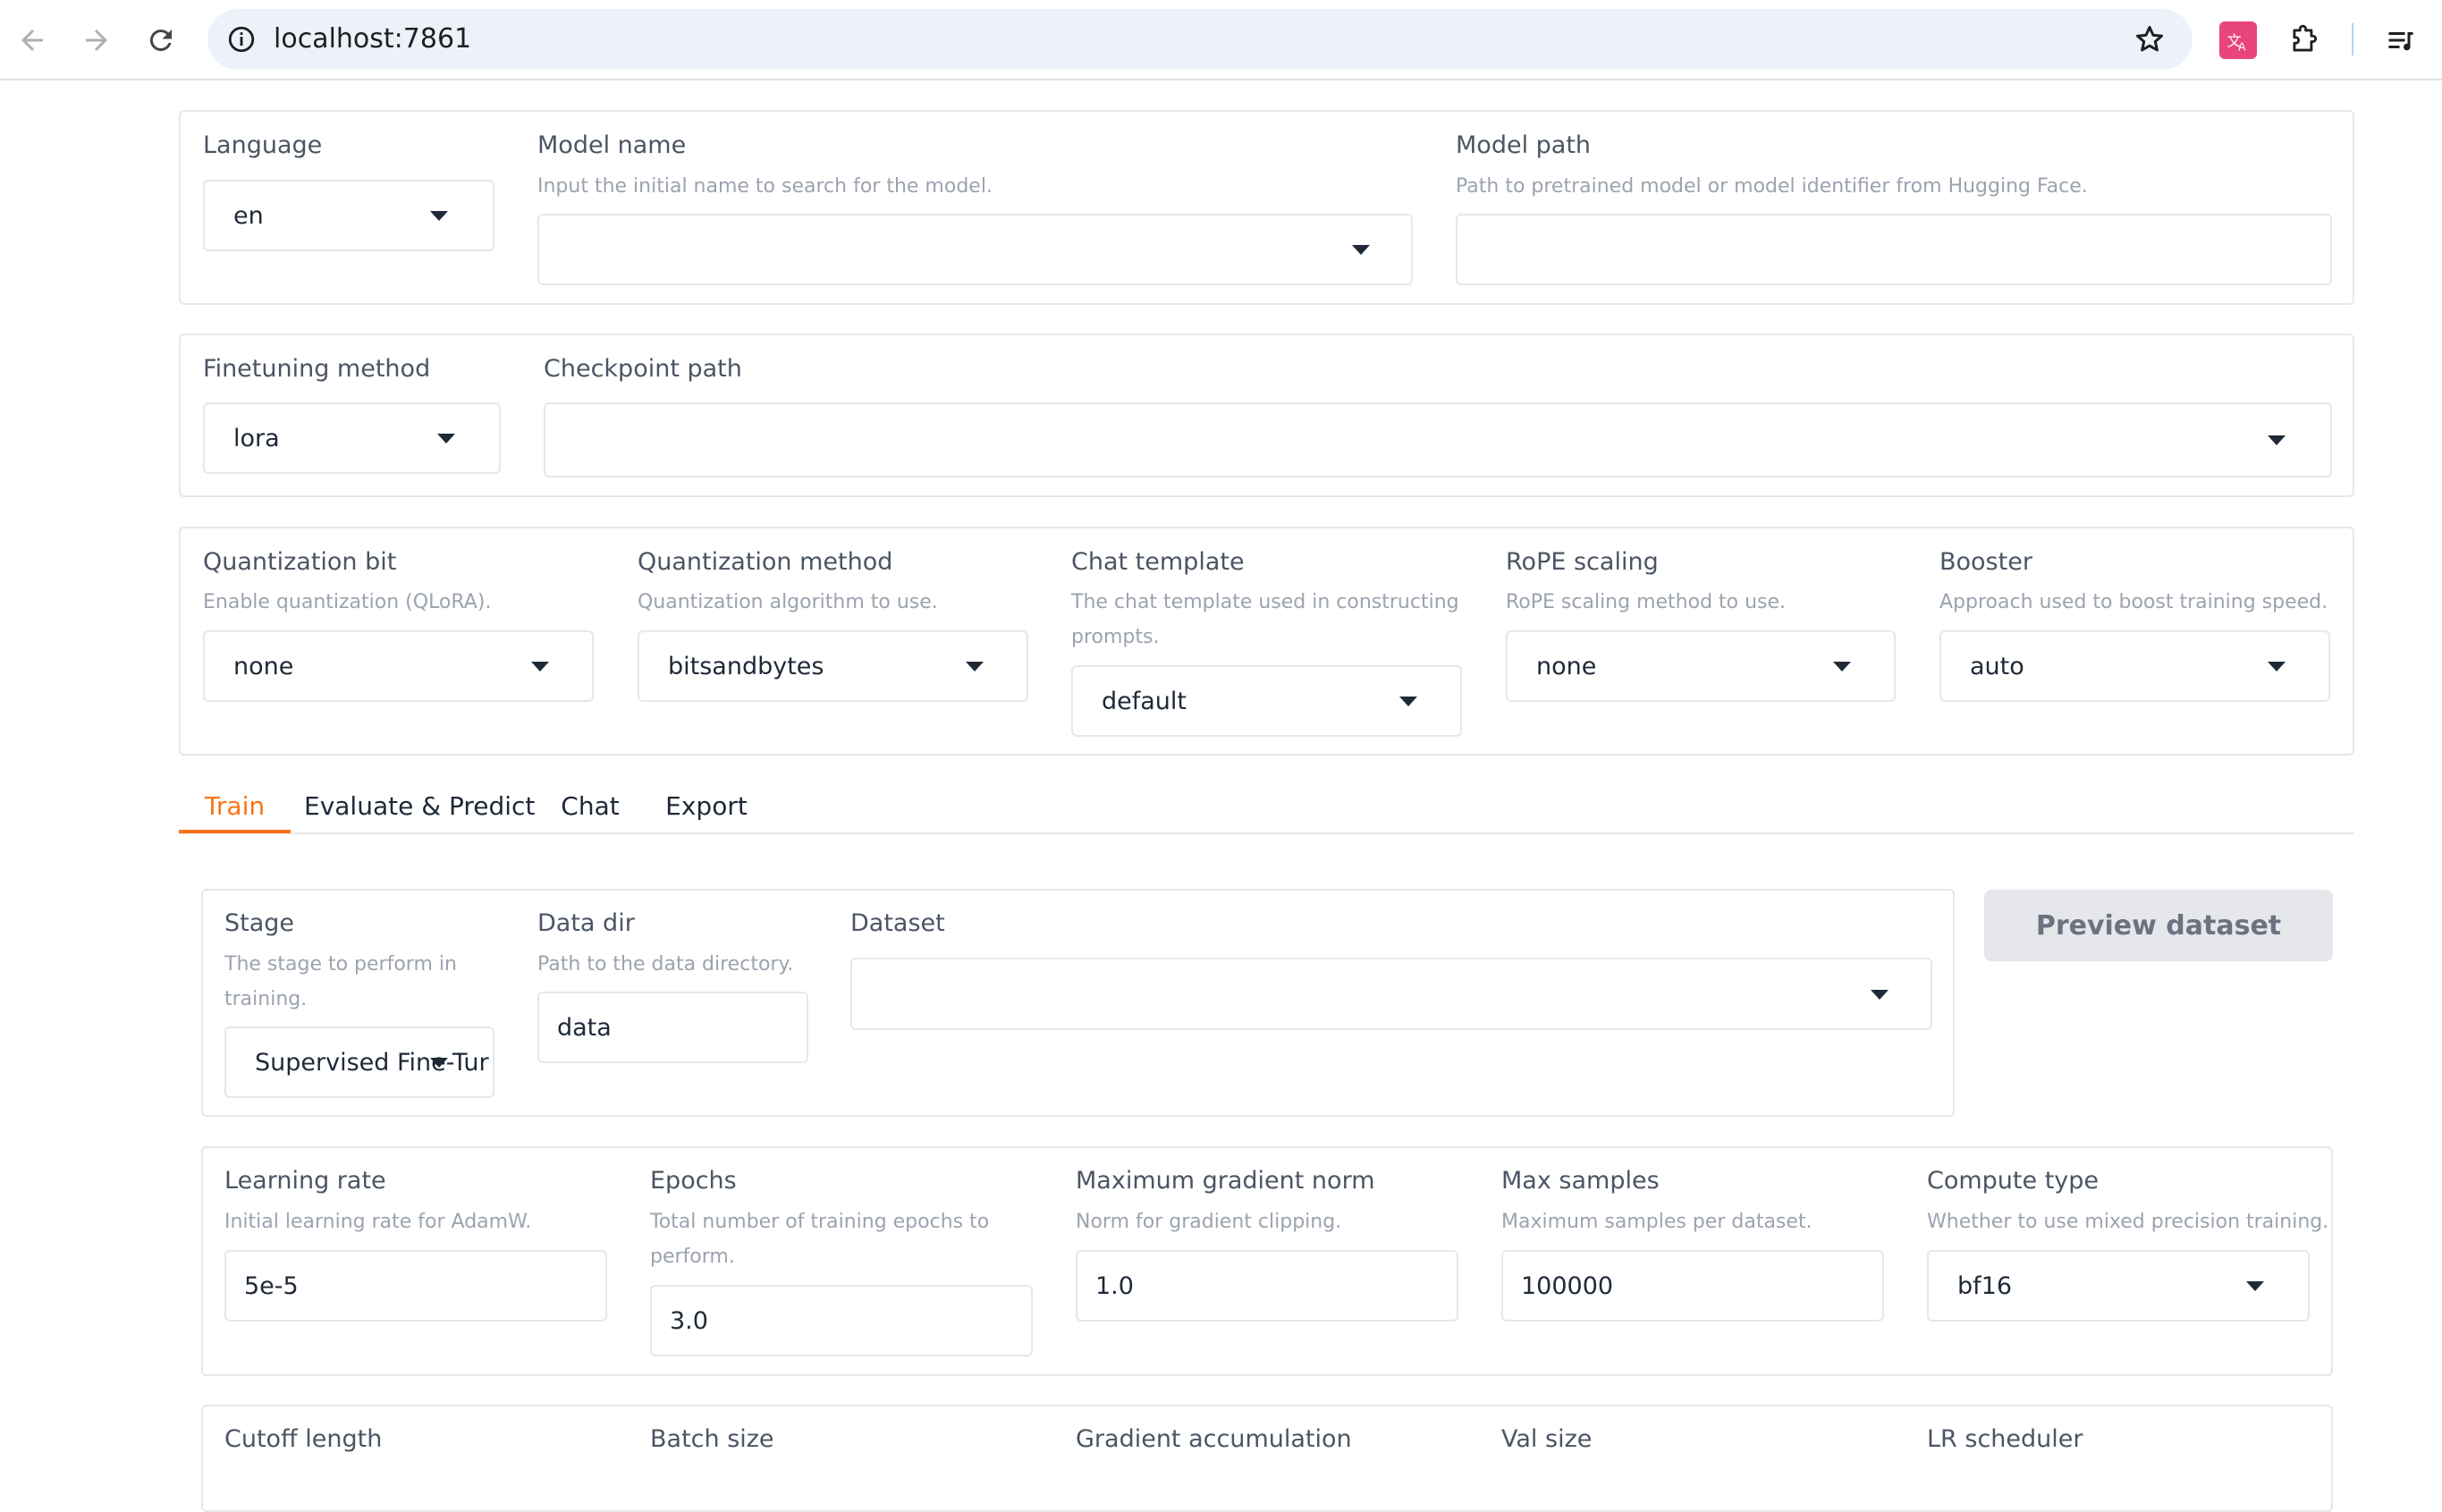 The width and height of the screenshot is (2442, 1512). What do you see at coordinates (1200, 40) in the screenshot?
I see `address-bar: localhost:7861` at bounding box center [1200, 40].